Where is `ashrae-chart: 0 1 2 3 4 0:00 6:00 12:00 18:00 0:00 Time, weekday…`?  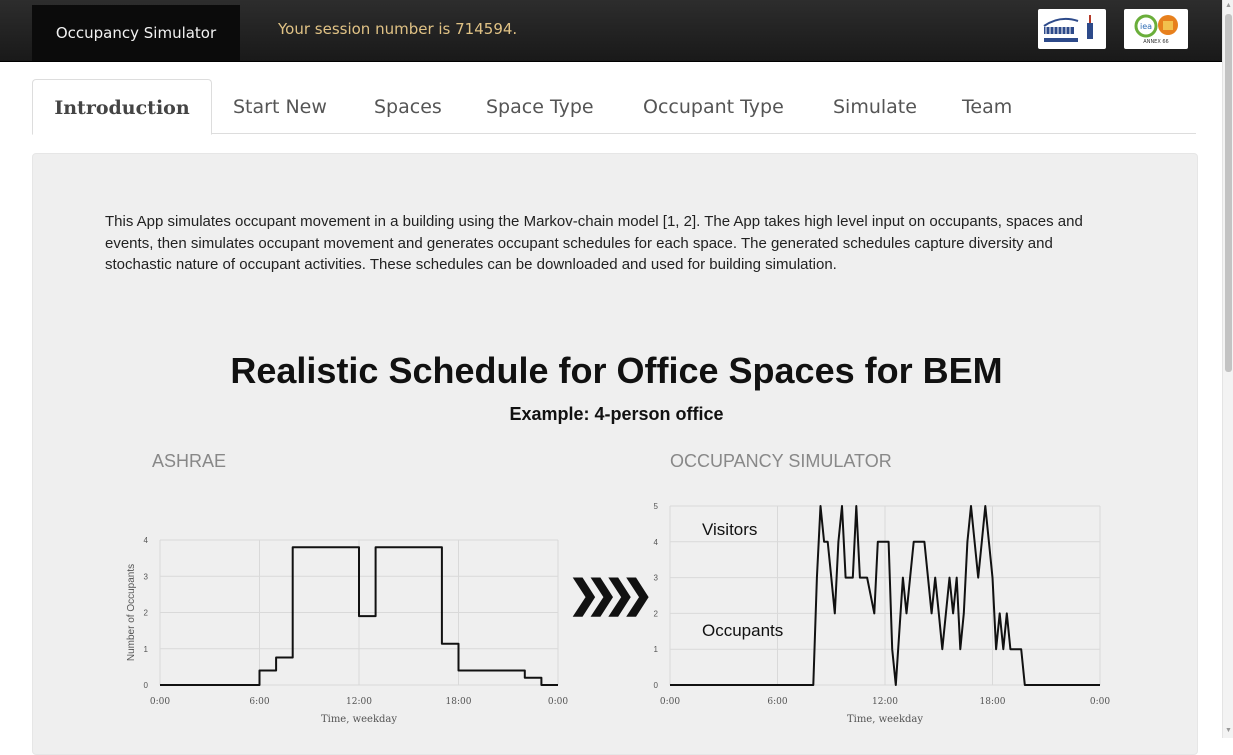 ashrae-chart: 0 1 2 3 4 0:00 6:00 12:00 18:00 0:00 Time, weekday… is located at coordinates (347, 630).